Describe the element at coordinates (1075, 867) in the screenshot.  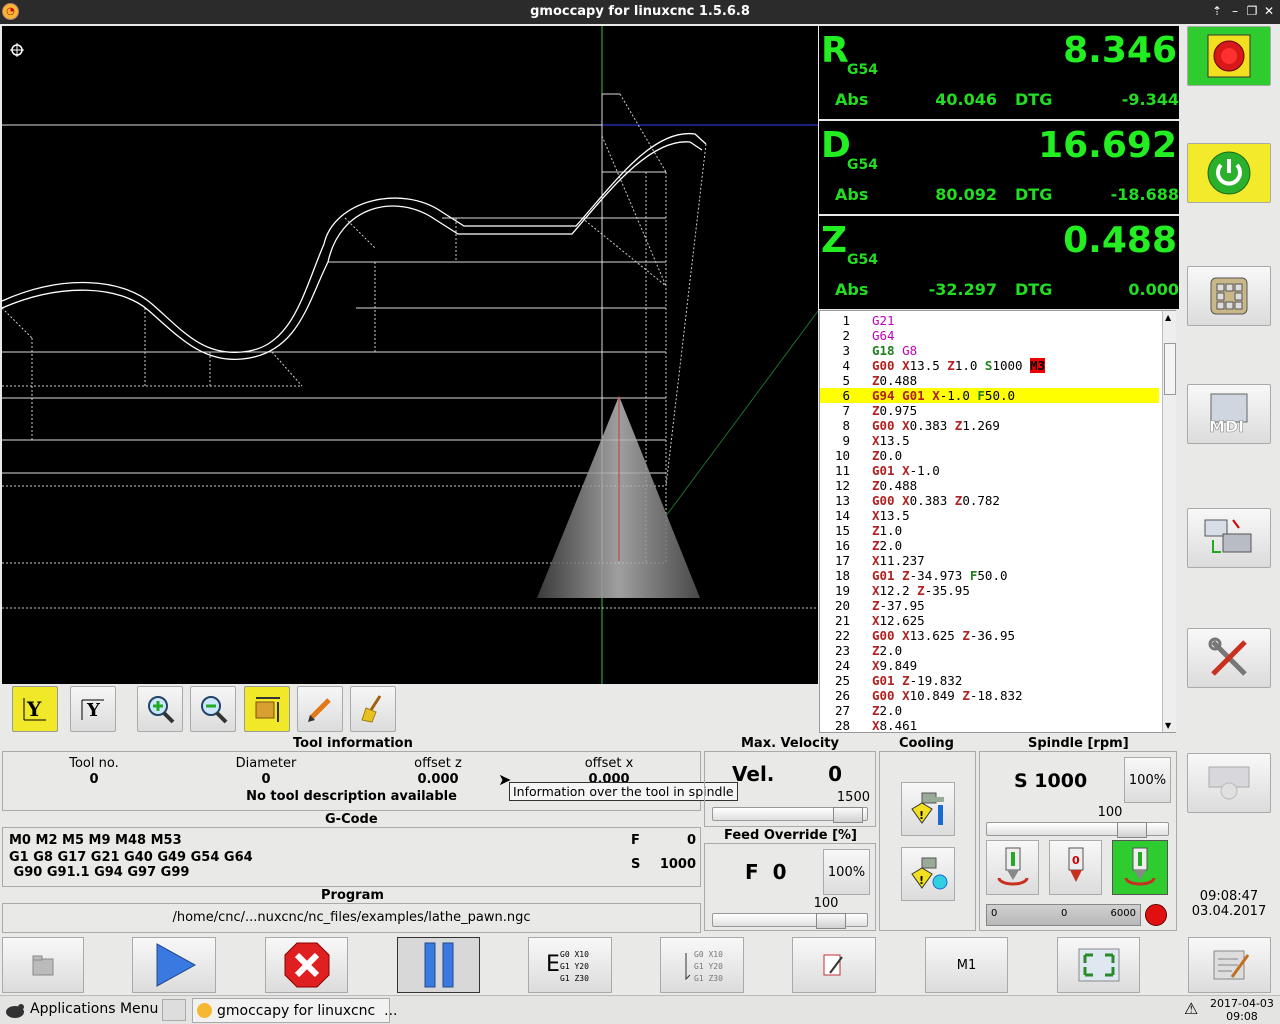
I see `spindle-stop-button: 0` at that location.